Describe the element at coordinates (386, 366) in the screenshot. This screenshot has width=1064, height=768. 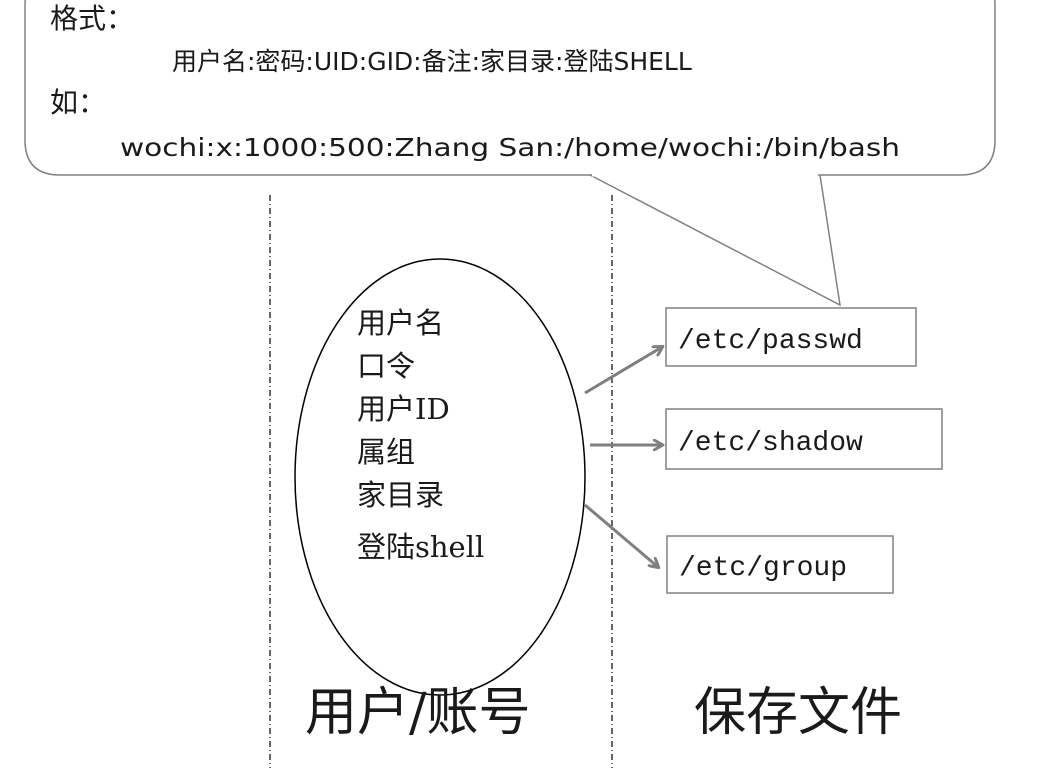
I see `field-password: 口令` at that location.